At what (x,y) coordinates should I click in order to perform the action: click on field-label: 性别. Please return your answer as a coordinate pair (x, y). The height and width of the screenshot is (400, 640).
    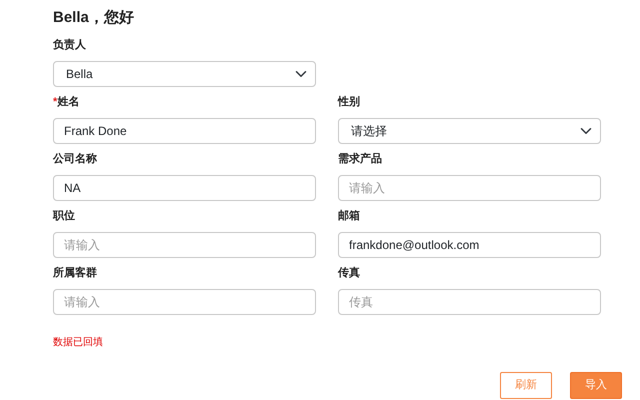
    Looking at the image, I should click on (349, 102).